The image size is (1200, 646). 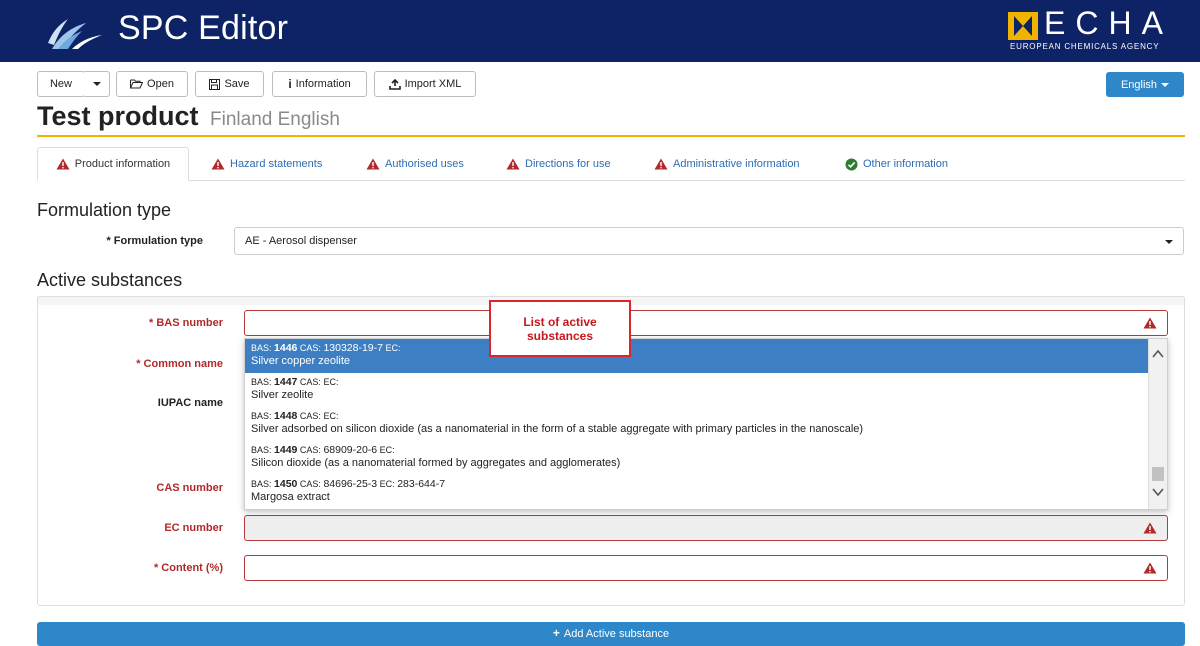 I want to click on chevron-up-icon, so click(x=1158, y=354).